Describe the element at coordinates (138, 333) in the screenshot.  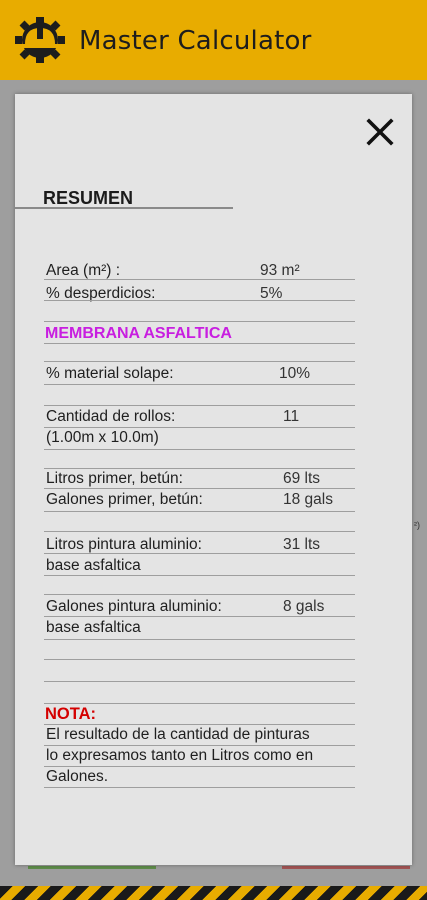
I see `section-title: MEMBRANA ASFALTICA` at that location.